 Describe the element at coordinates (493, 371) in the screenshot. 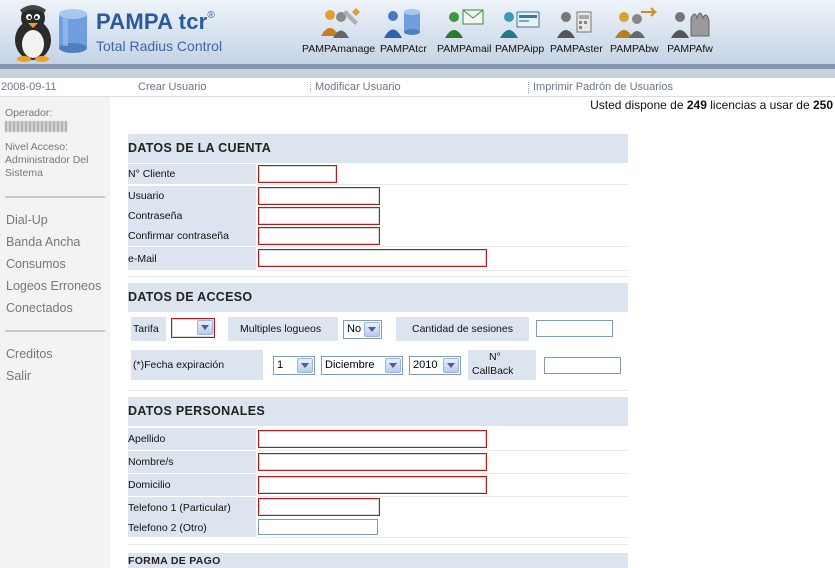

I see `callback-label-2: CallBack` at that location.